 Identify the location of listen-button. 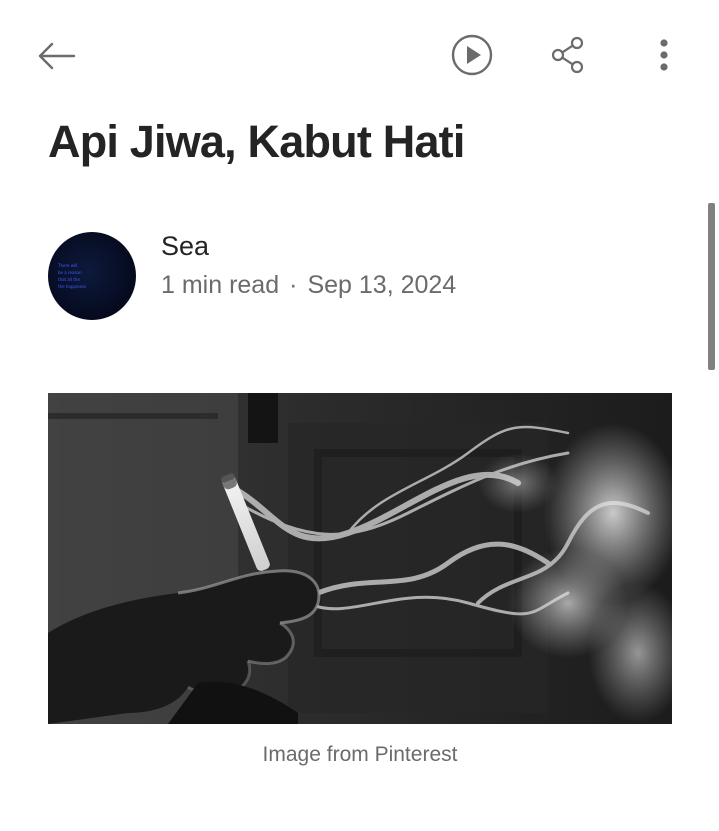
(472, 55).